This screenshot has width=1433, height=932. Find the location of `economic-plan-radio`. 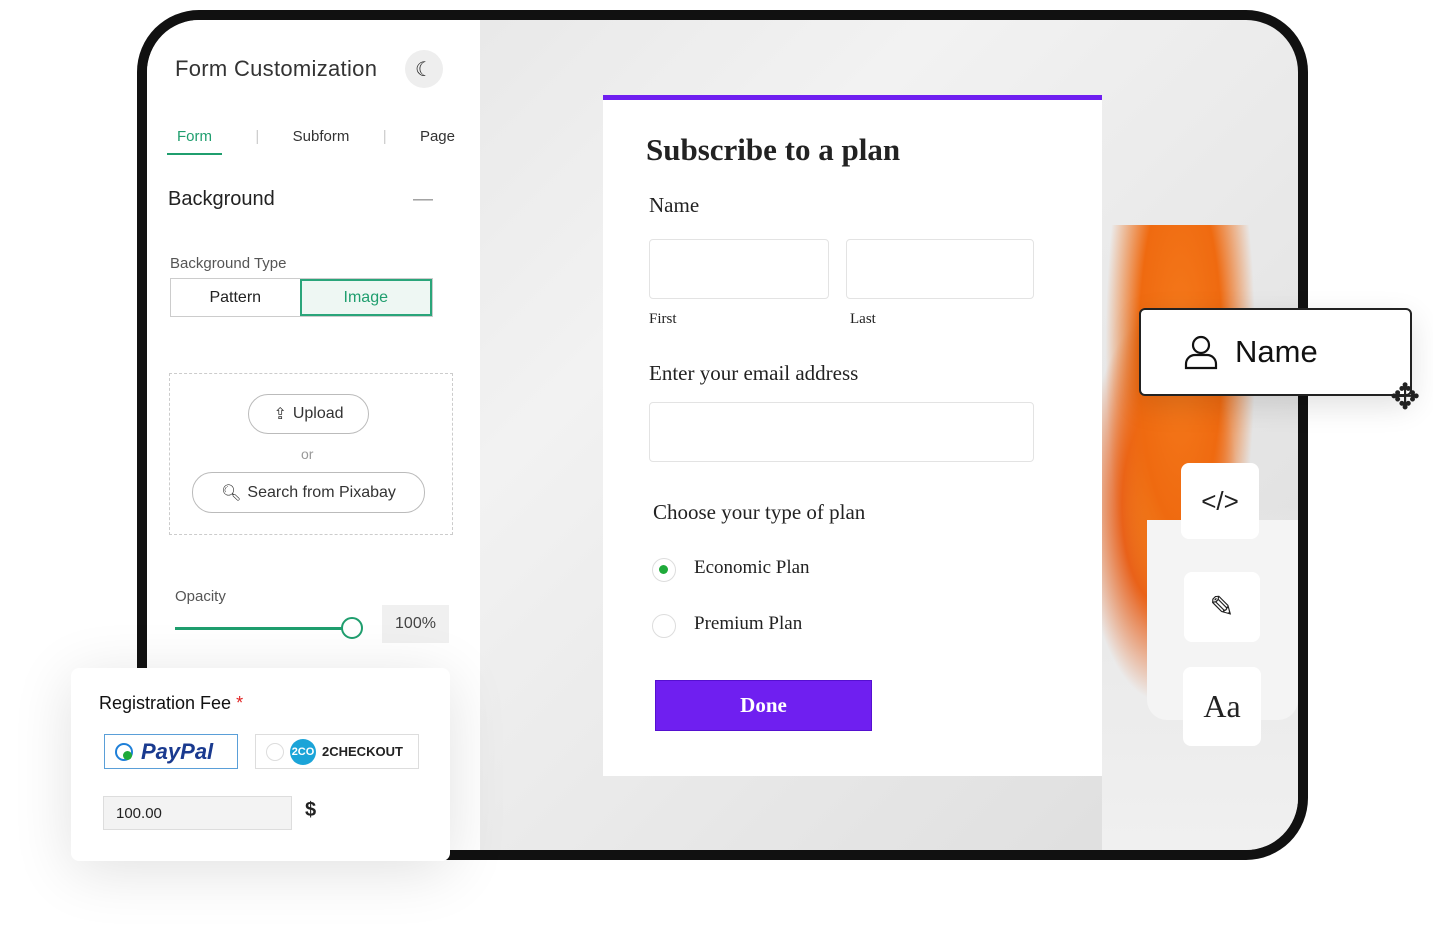

economic-plan-radio is located at coordinates (664, 570).